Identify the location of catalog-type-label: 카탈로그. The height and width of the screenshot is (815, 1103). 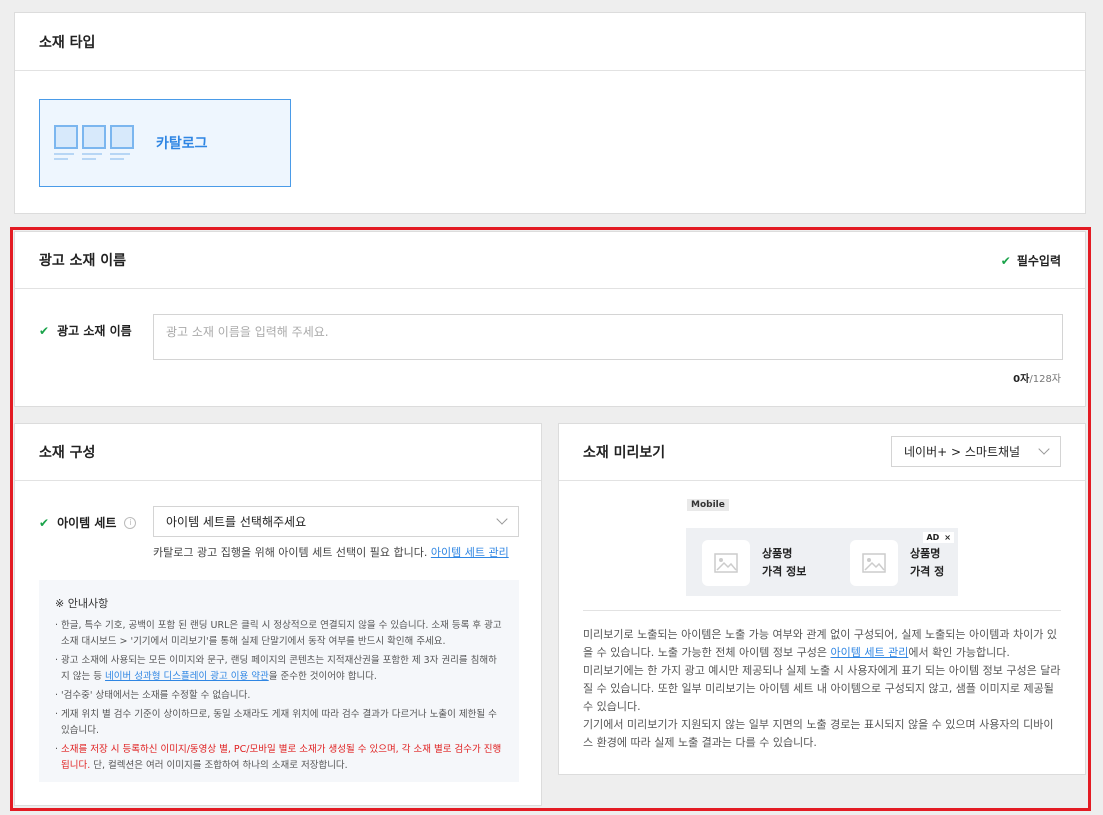
(182, 144).